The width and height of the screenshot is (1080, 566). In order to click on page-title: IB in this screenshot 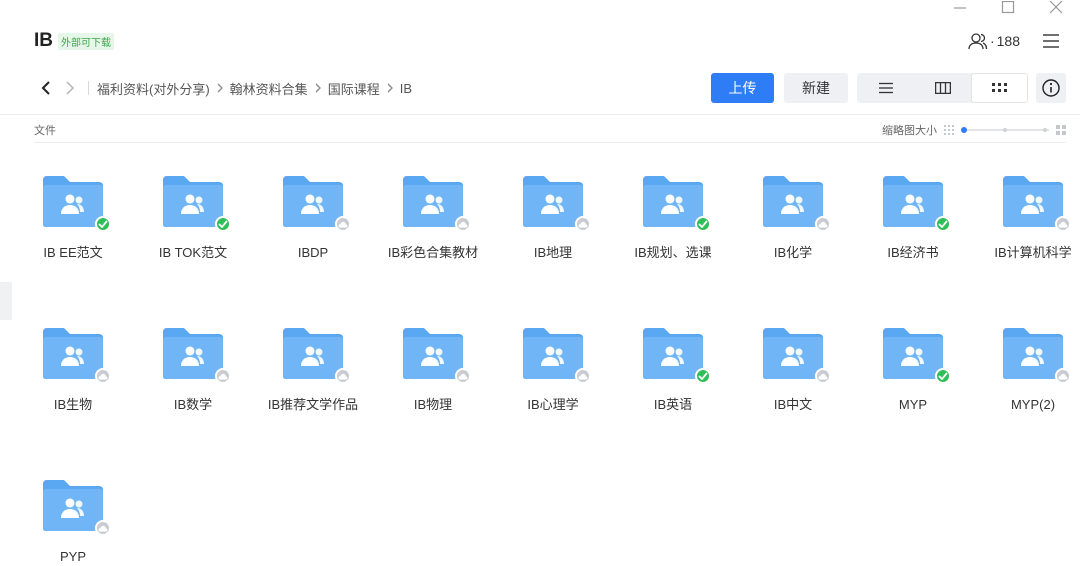, I will do `click(43, 40)`.